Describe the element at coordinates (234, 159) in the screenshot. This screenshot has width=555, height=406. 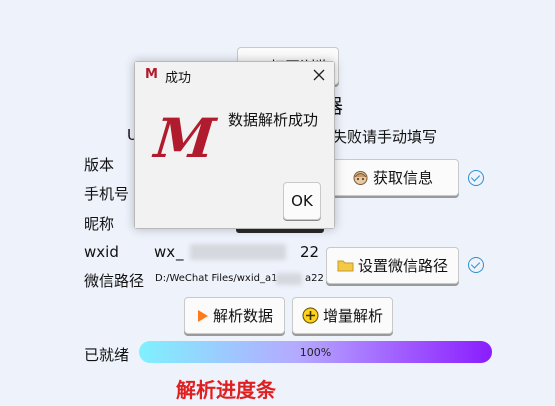
I see `dialog-body: M 数据解析成功 OK` at that location.